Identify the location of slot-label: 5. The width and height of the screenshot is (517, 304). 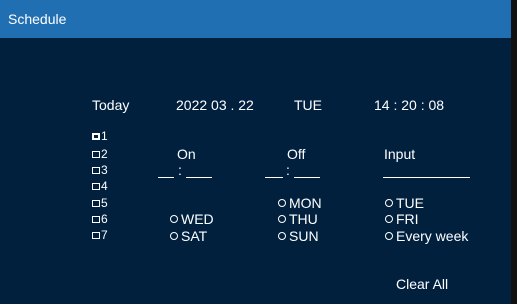
(104, 203).